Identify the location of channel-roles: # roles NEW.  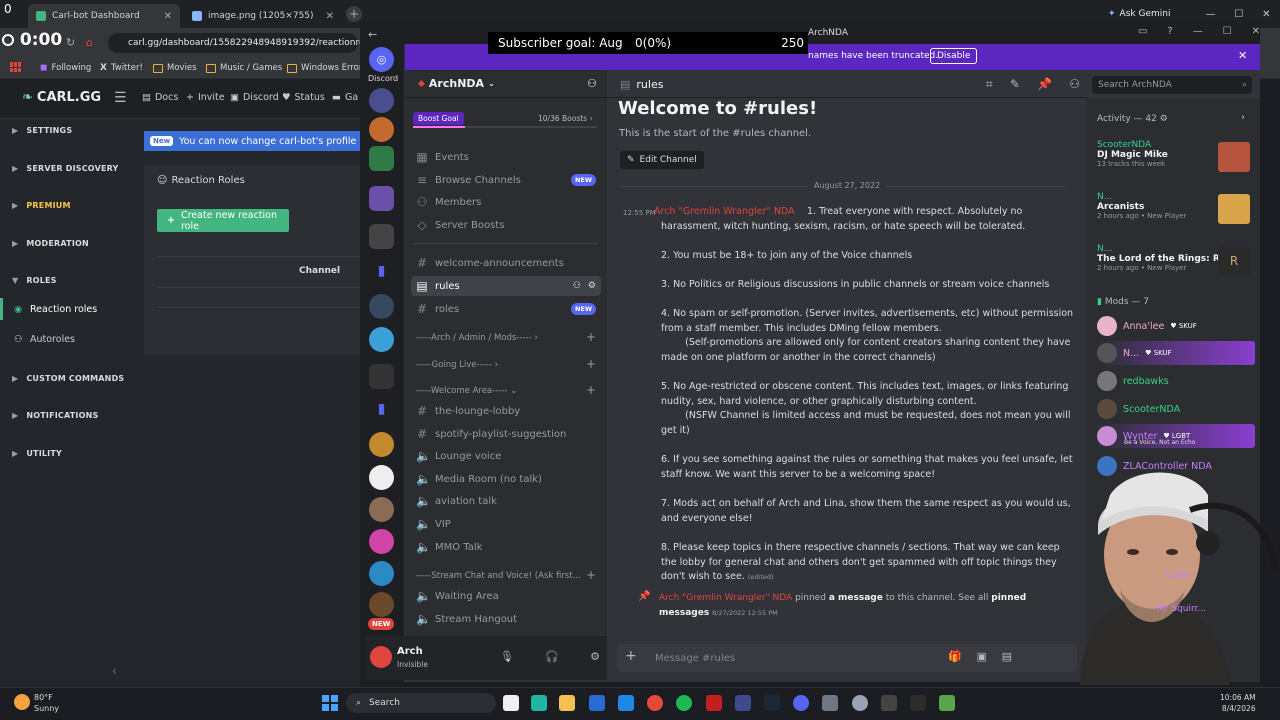
(506, 309).